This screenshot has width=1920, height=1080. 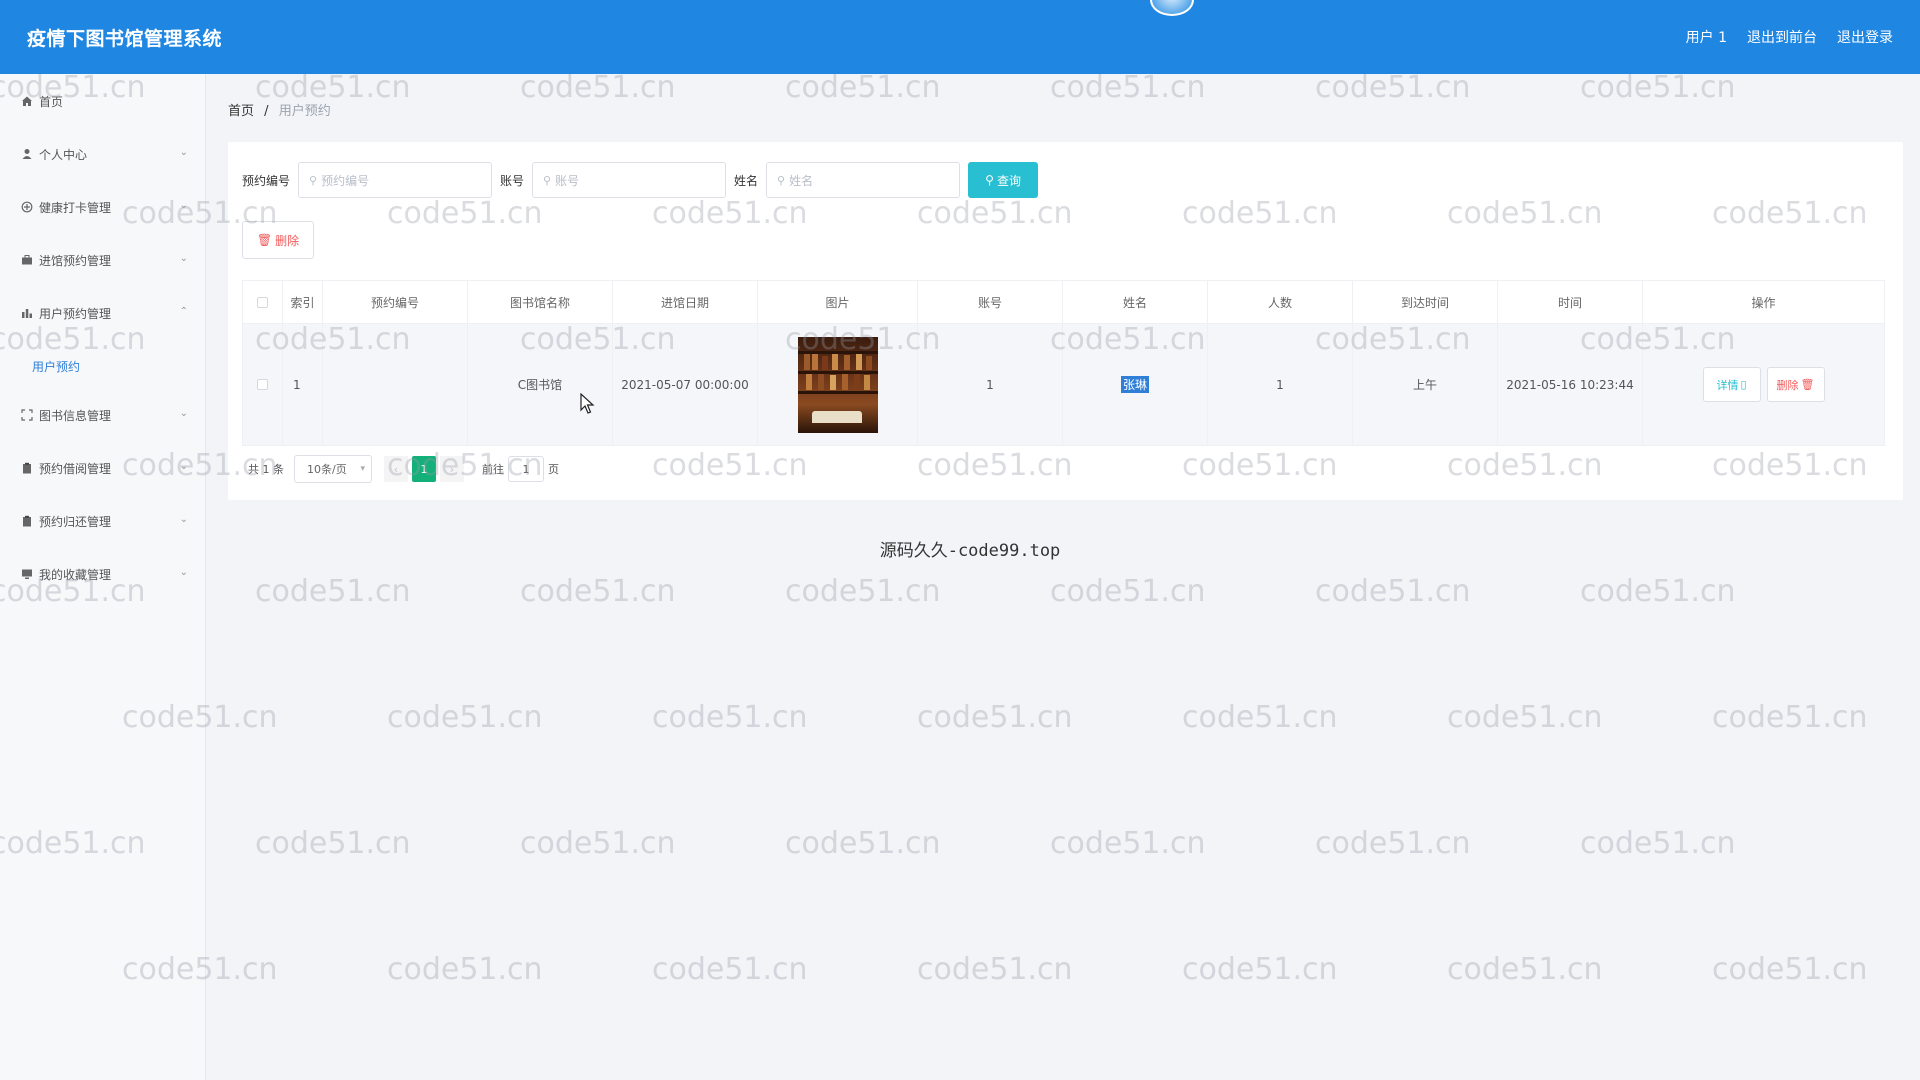 I want to click on batch-delete-button: 🗑 删除, so click(x=278, y=240).